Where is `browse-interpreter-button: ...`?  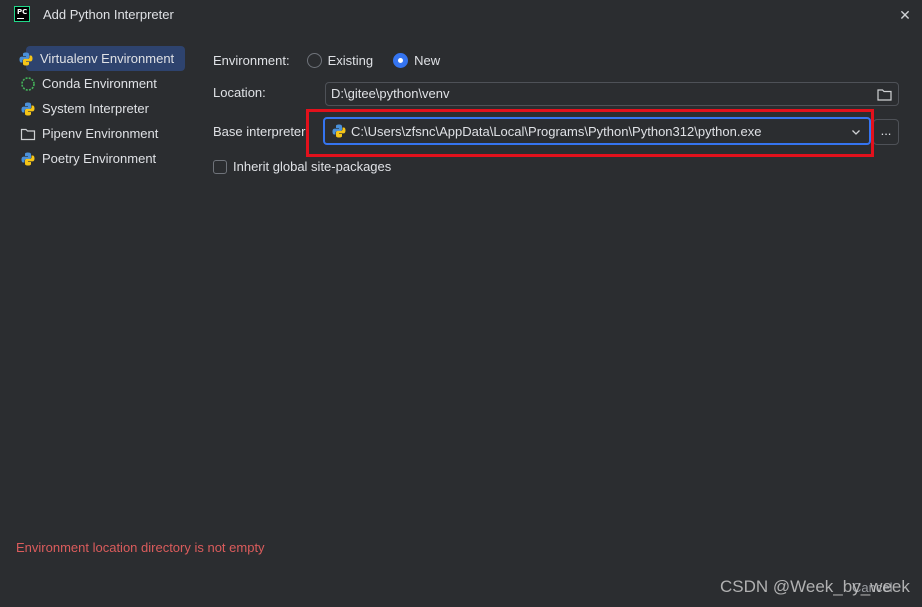
browse-interpreter-button: ... is located at coordinates (886, 132).